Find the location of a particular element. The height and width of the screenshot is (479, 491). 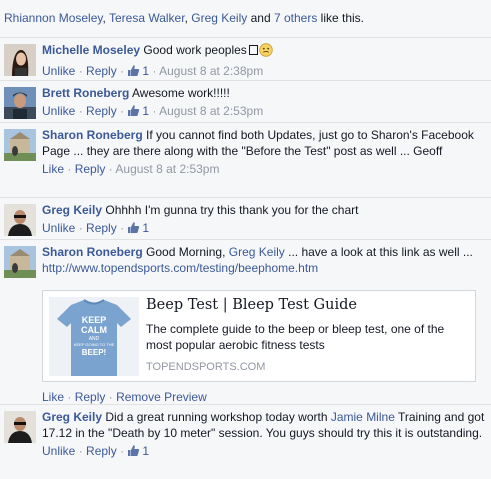

comment-text: Good work peoples is located at coordinates (195, 50).